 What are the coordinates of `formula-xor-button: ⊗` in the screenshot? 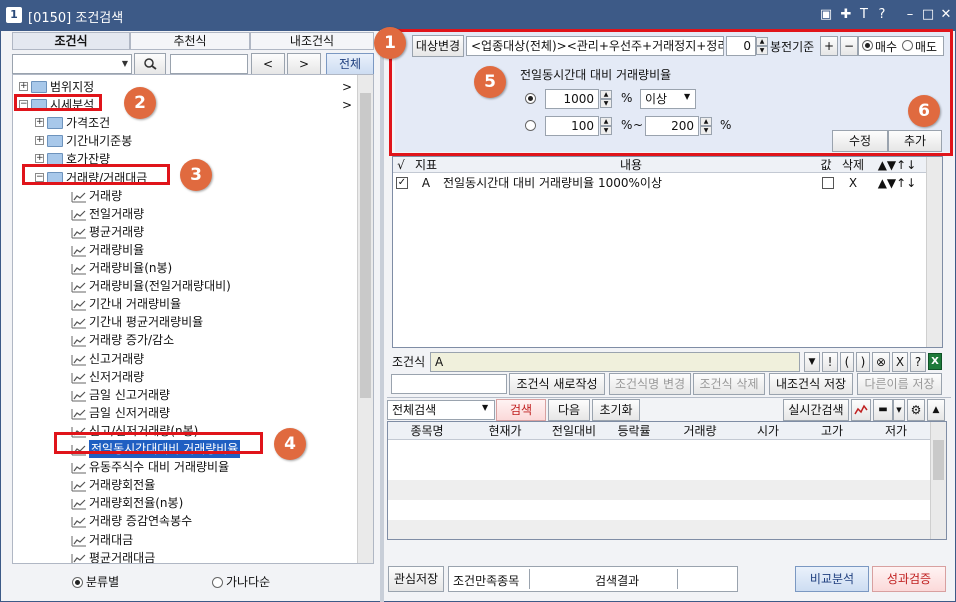 It's located at (881, 362).